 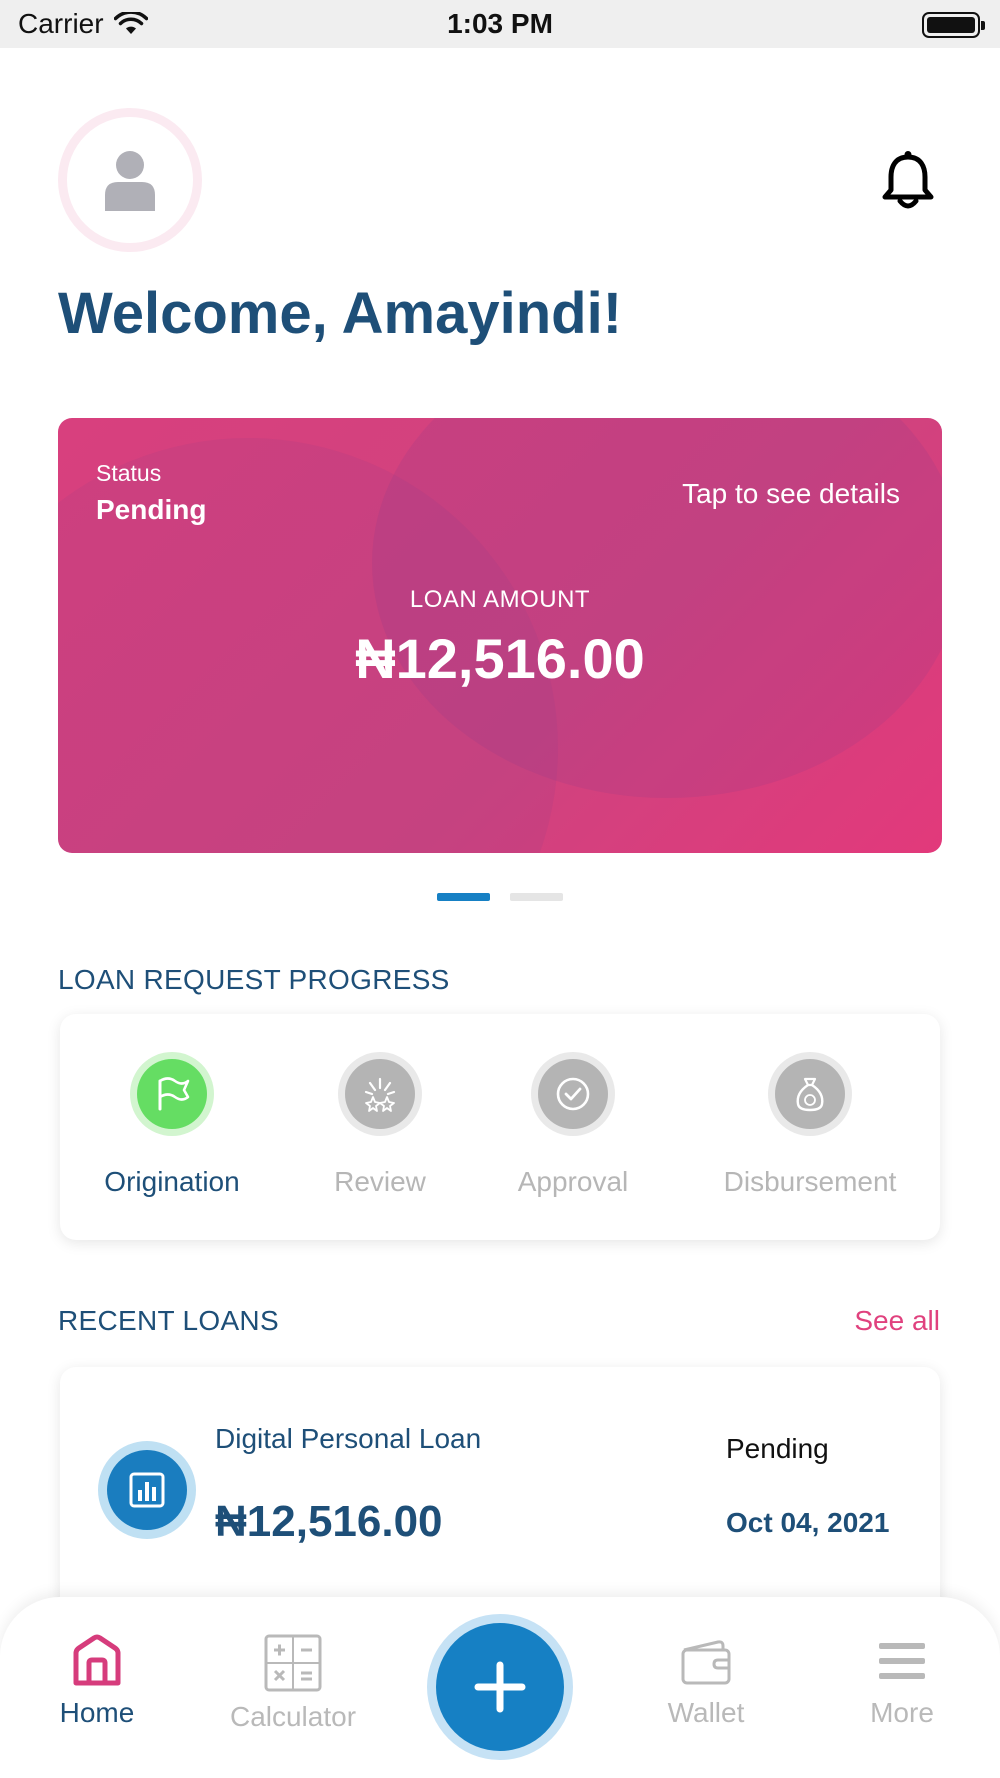 What do you see at coordinates (348, 1438) in the screenshot?
I see `loan-item-name: Digital Personal Loan` at bounding box center [348, 1438].